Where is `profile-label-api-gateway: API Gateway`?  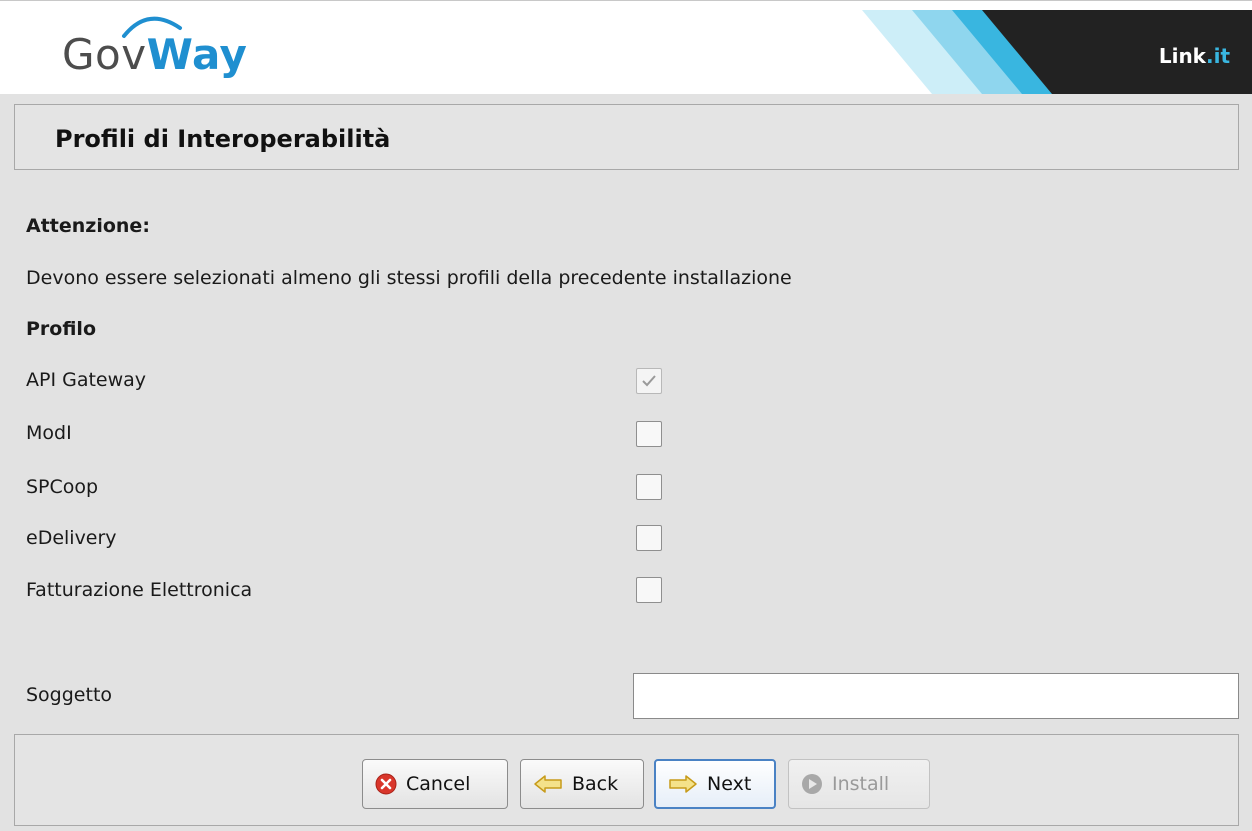 profile-label-api-gateway: API Gateway is located at coordinates (86, 380).